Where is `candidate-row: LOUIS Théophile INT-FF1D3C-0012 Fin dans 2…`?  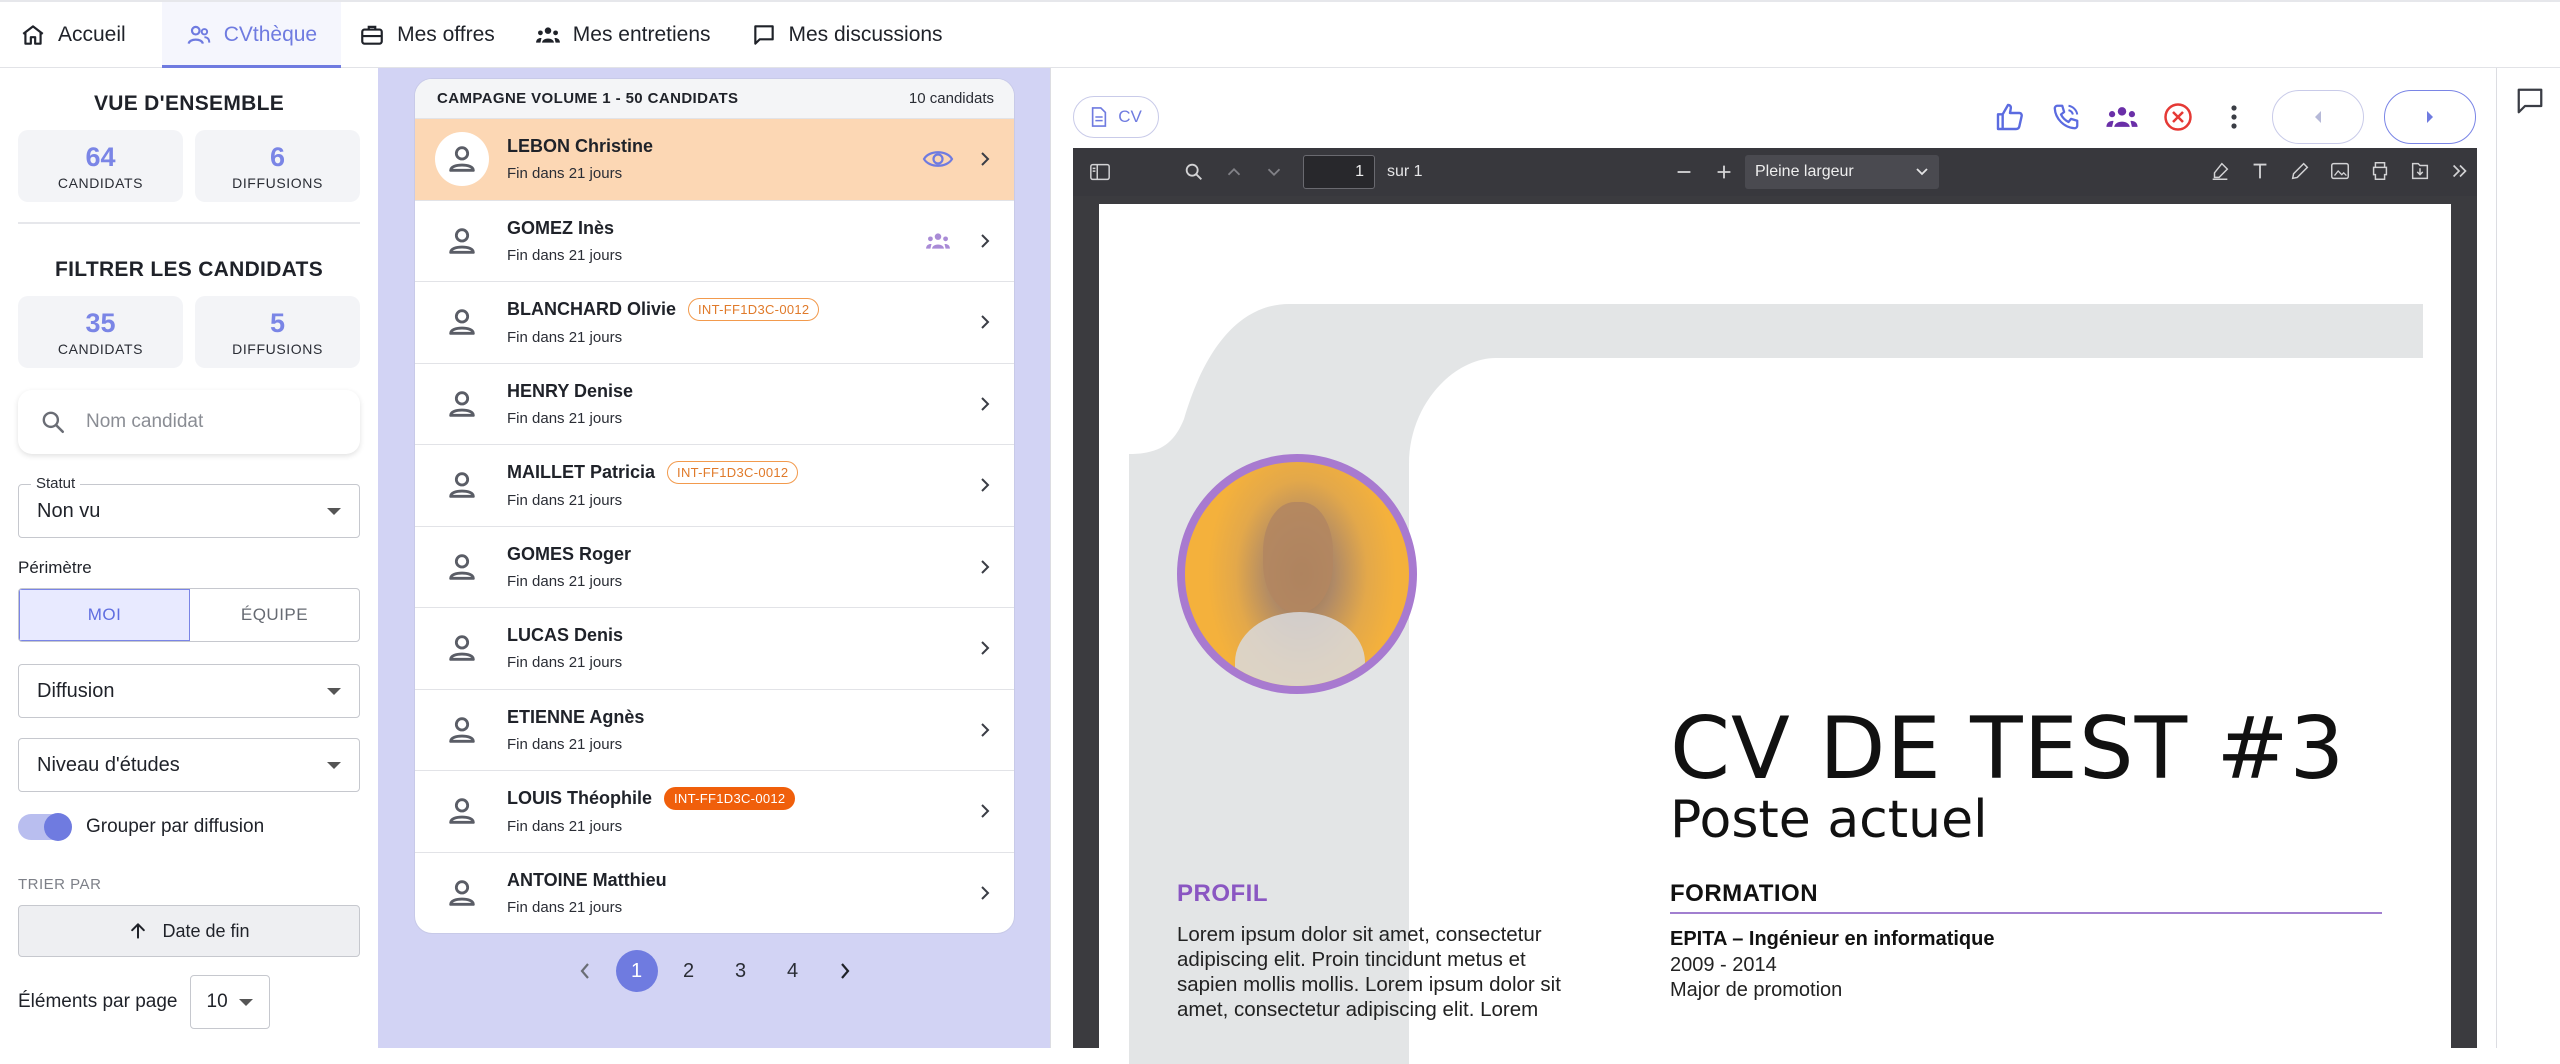
candidate-row: LOUIS Théophile INT-FF1D3C-0012 Fin dans 2… is located at coordinates (714, 812).